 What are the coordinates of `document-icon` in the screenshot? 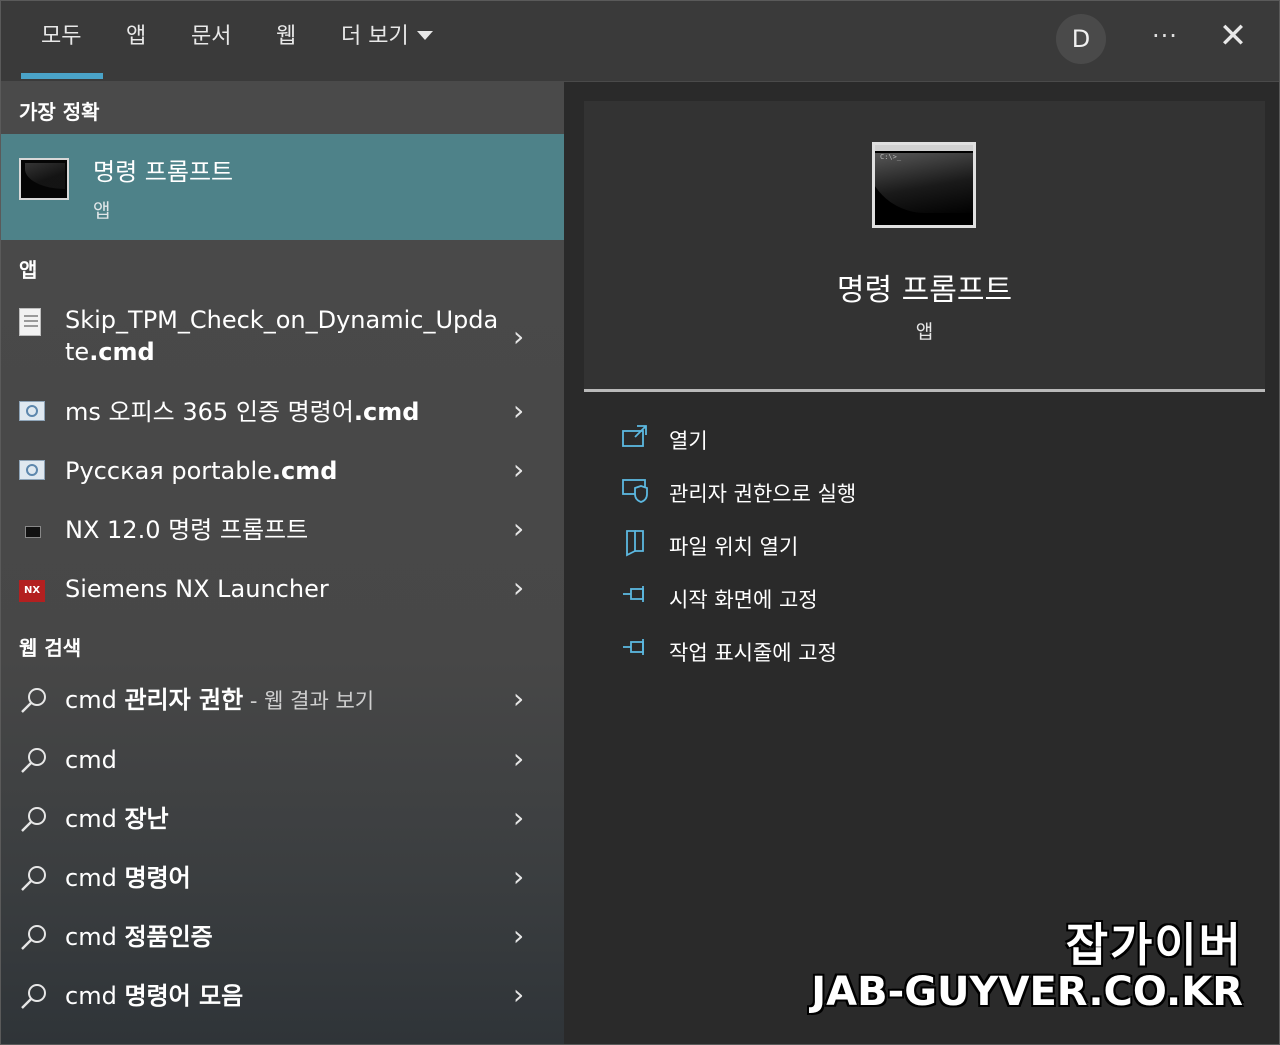 It's located at (30, 322).